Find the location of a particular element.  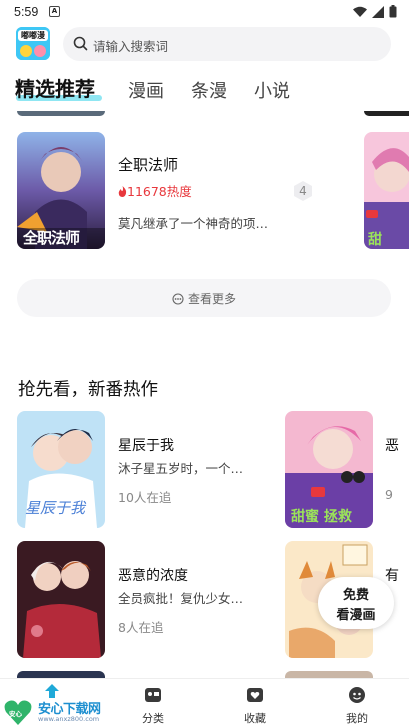

cover-right-1: 甜蜜 拯救 is located at coordinates (329, 469).